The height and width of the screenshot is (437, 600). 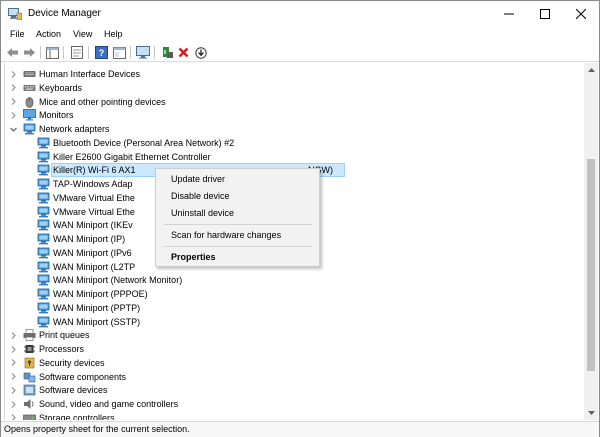 What do you see at coordinates (591, 70) in the screenshot?
I see `scroll-up-button` at bounding box center [591, 70].